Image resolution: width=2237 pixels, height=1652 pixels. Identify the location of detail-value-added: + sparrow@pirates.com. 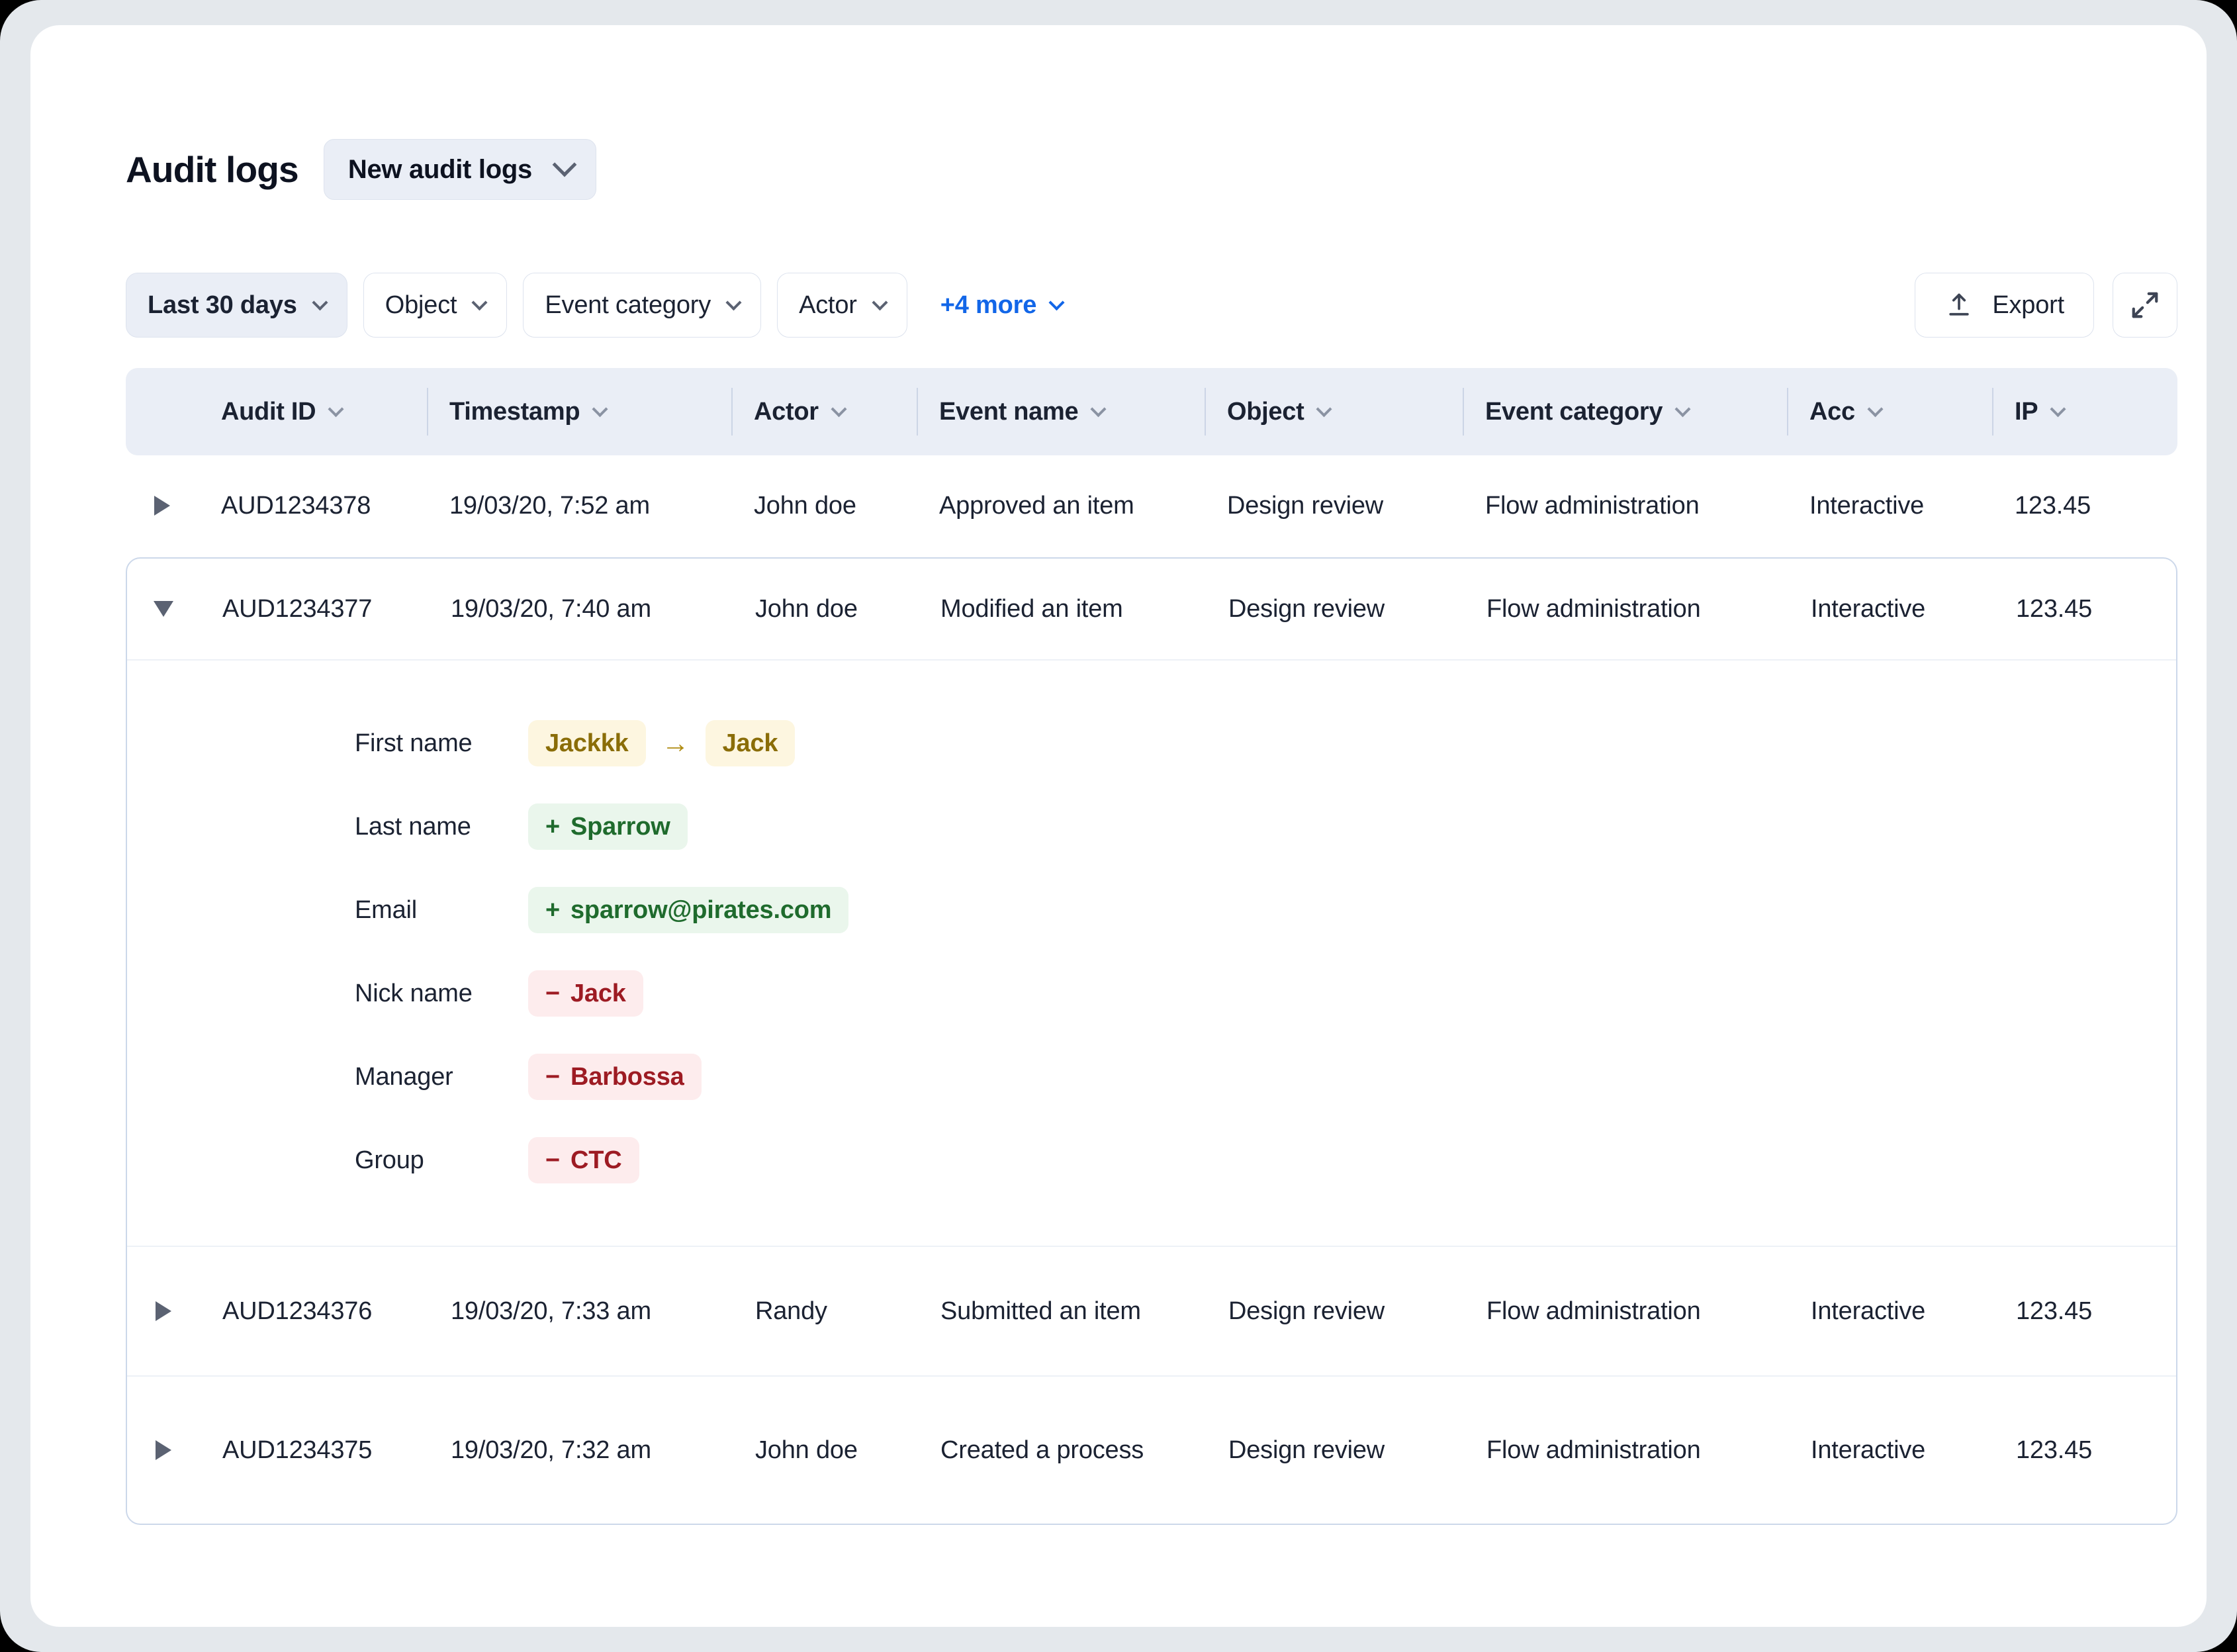
(688, 910).